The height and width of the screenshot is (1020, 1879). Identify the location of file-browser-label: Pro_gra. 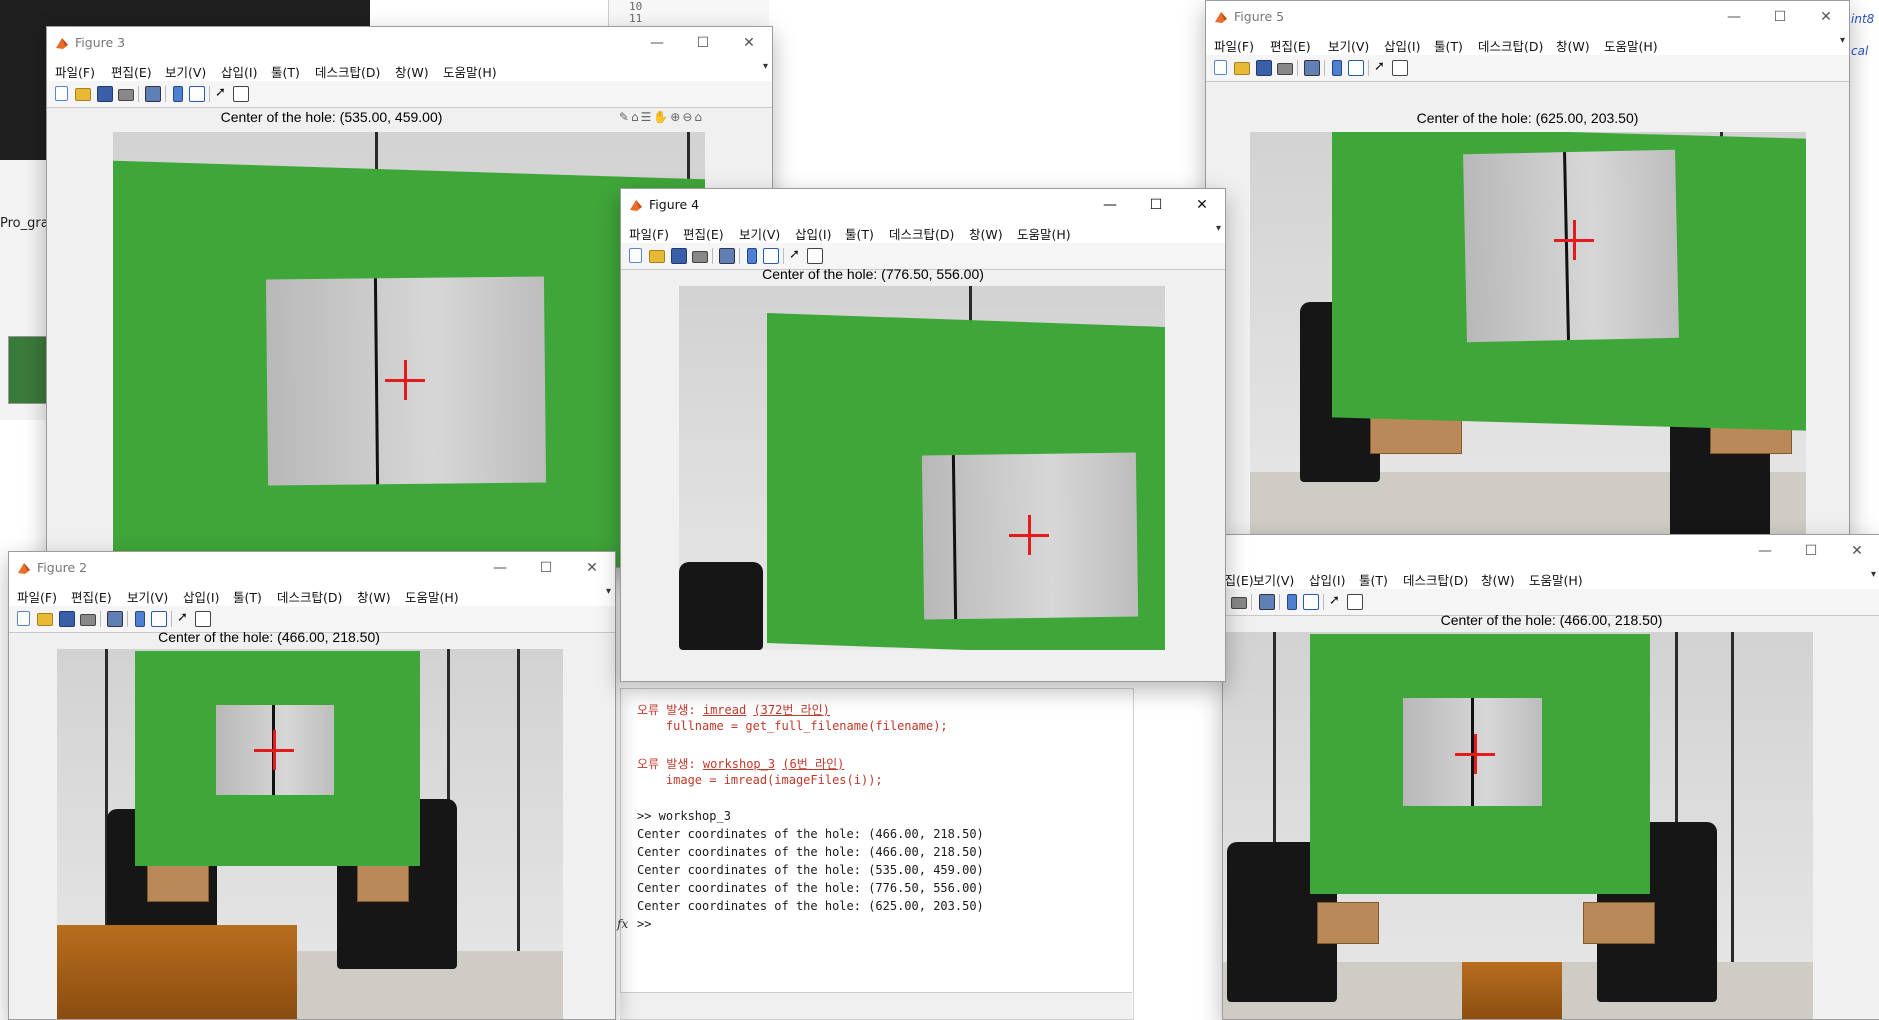
(24, 223).